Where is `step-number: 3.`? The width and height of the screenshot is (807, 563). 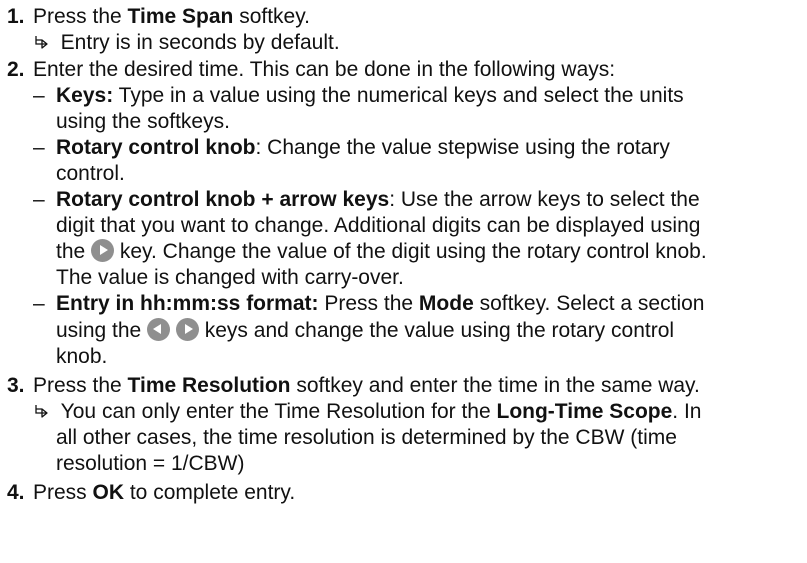
step-number: 3. is located at coordinates (16, 385).